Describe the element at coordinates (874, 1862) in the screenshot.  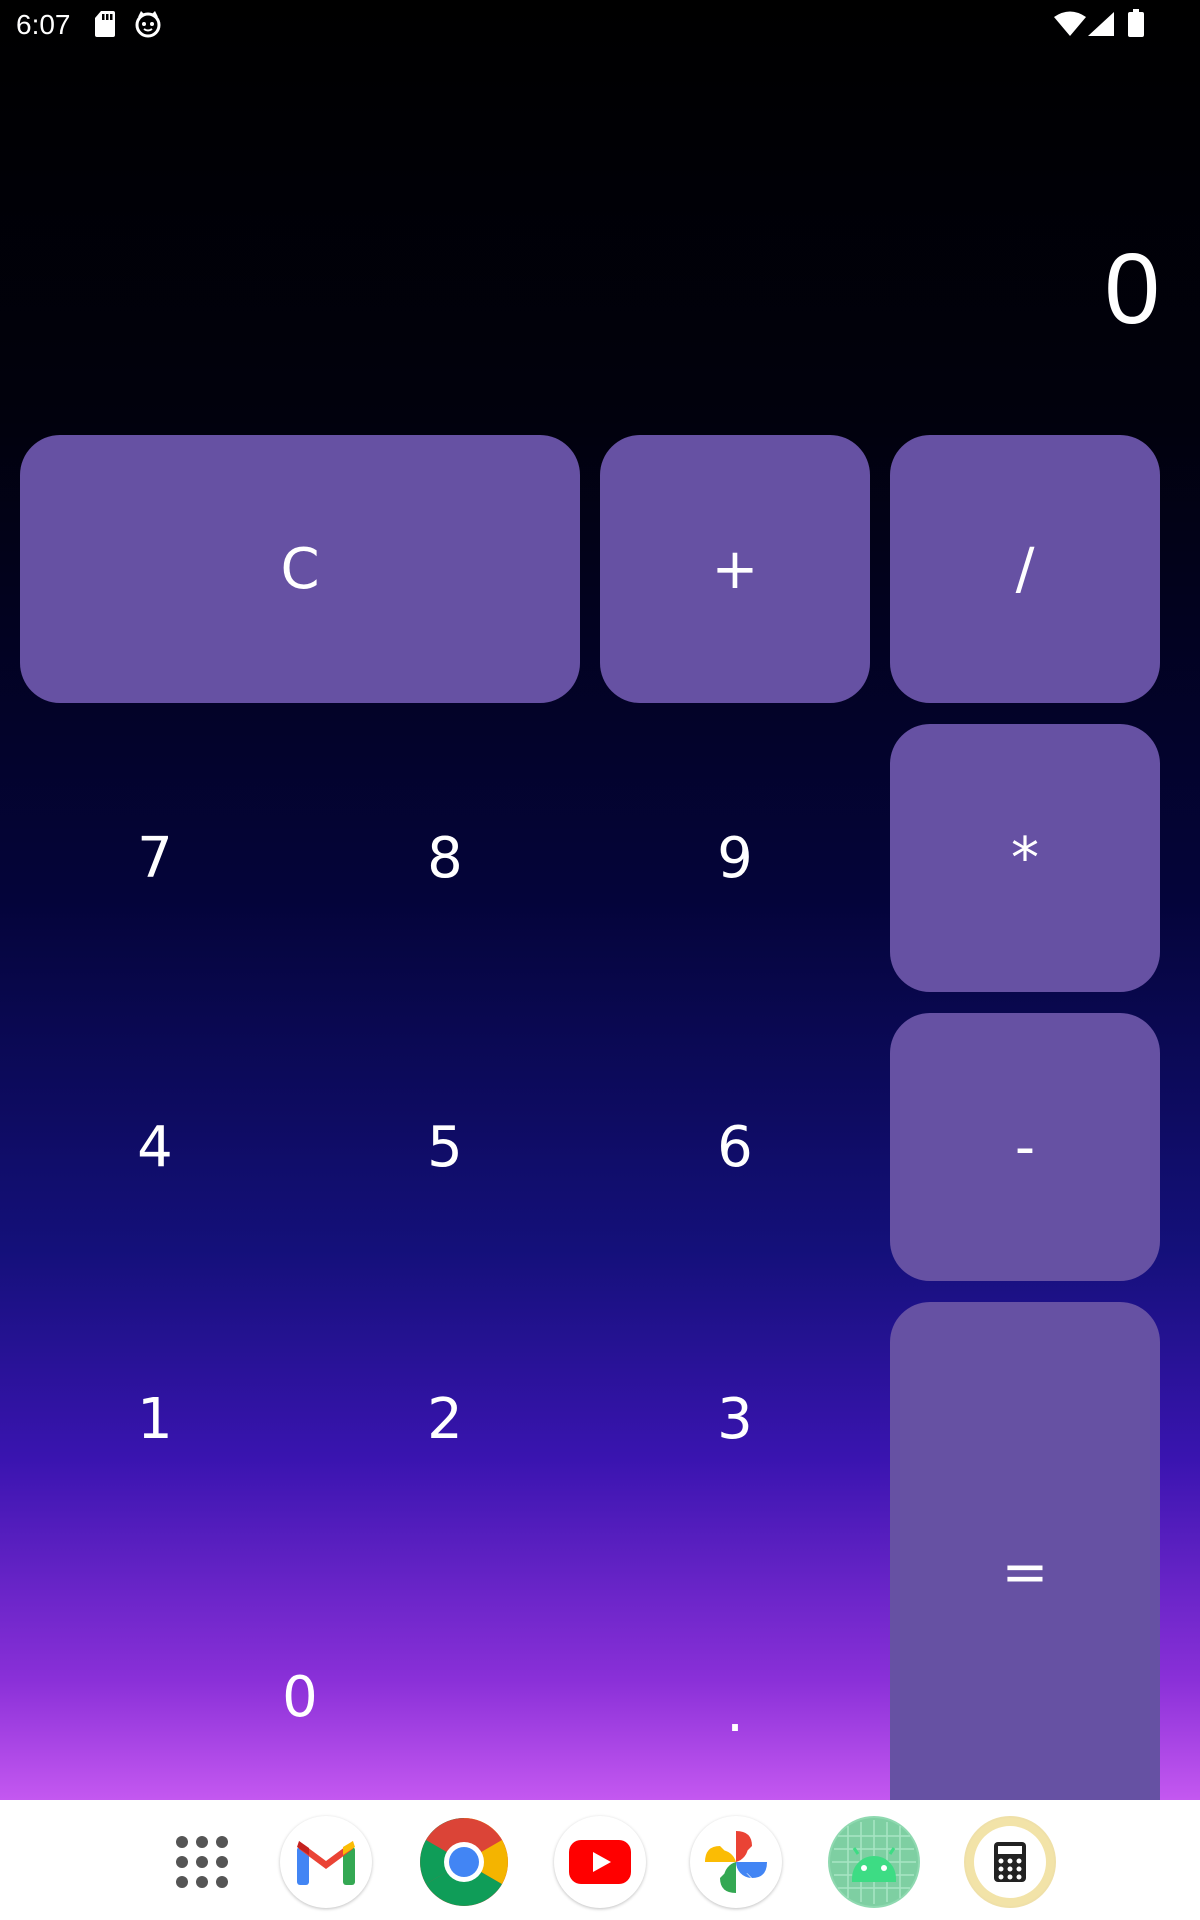
I see `android-icon` at that location.